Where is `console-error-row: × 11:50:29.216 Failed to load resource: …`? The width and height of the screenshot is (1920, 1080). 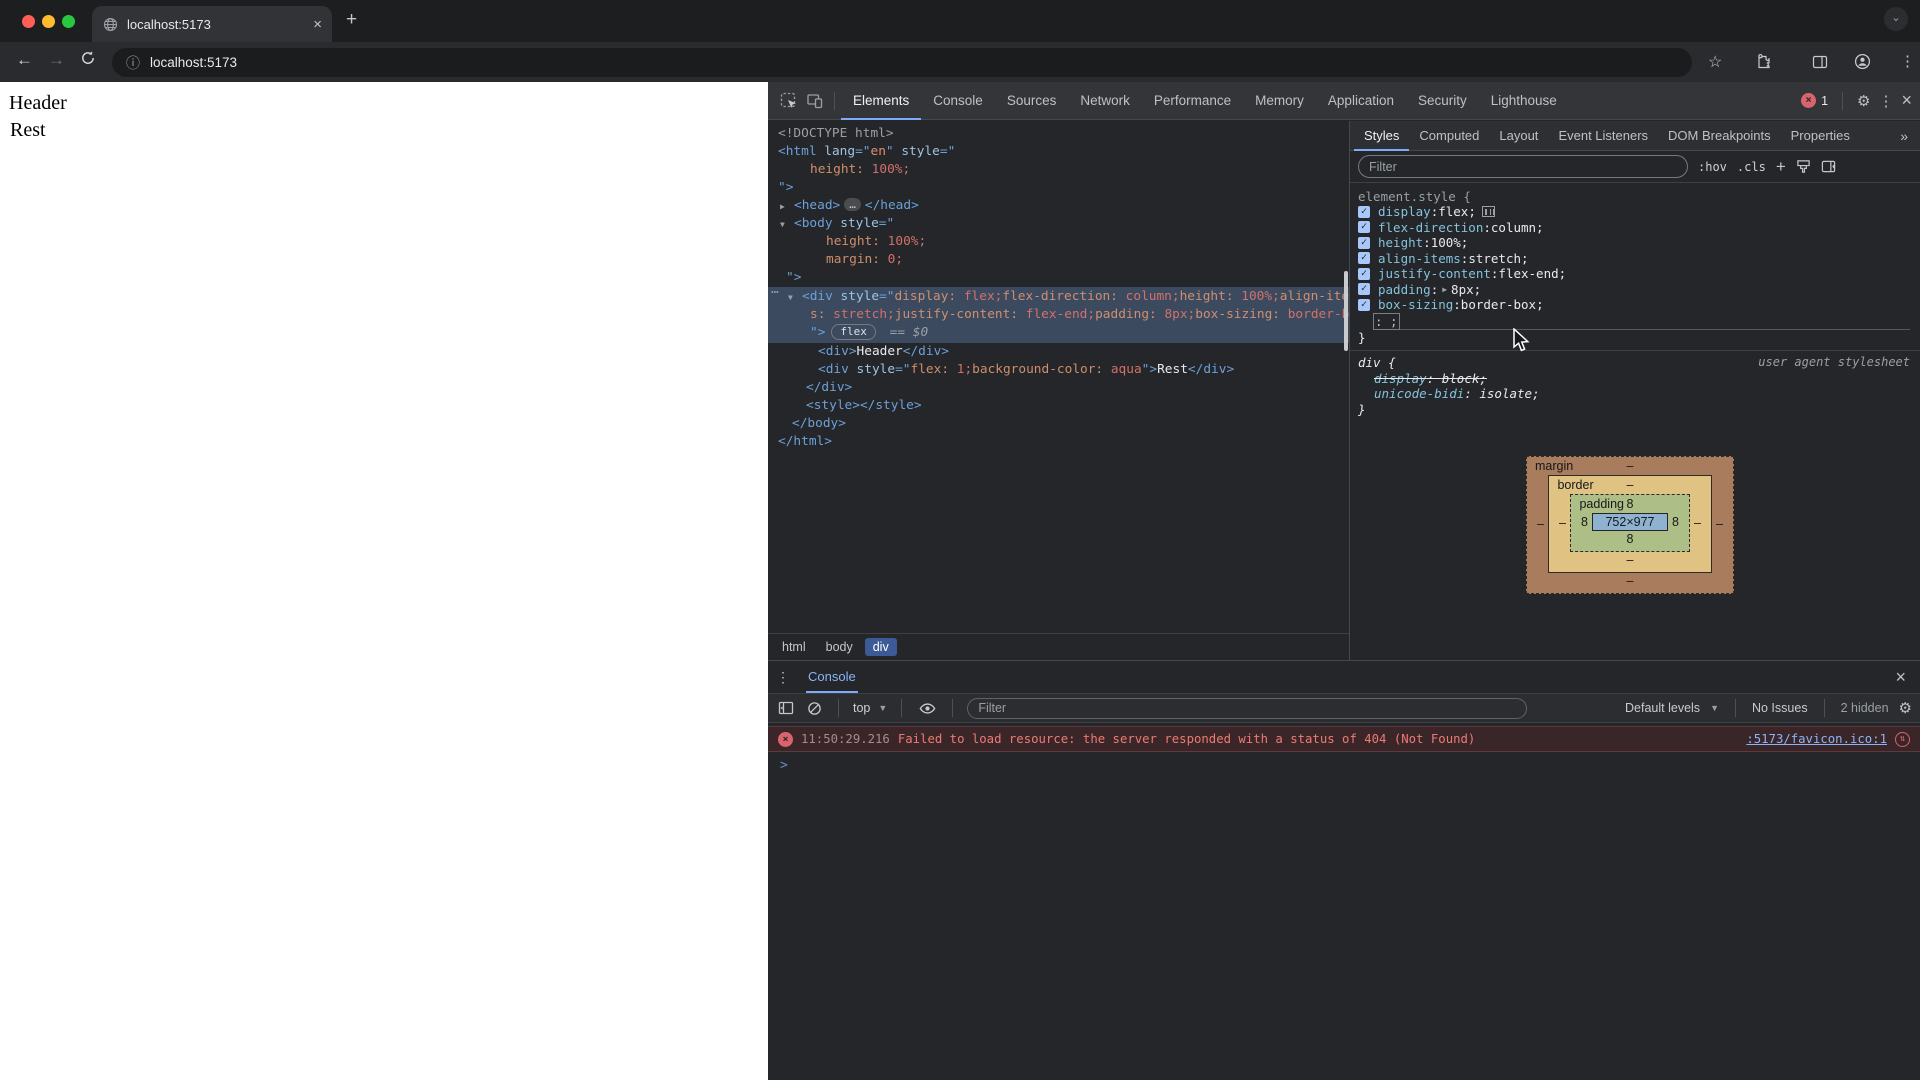 console-error-row: × 11:50:29.216 Failed to load resource: … is located at coordinates (1344, 739).